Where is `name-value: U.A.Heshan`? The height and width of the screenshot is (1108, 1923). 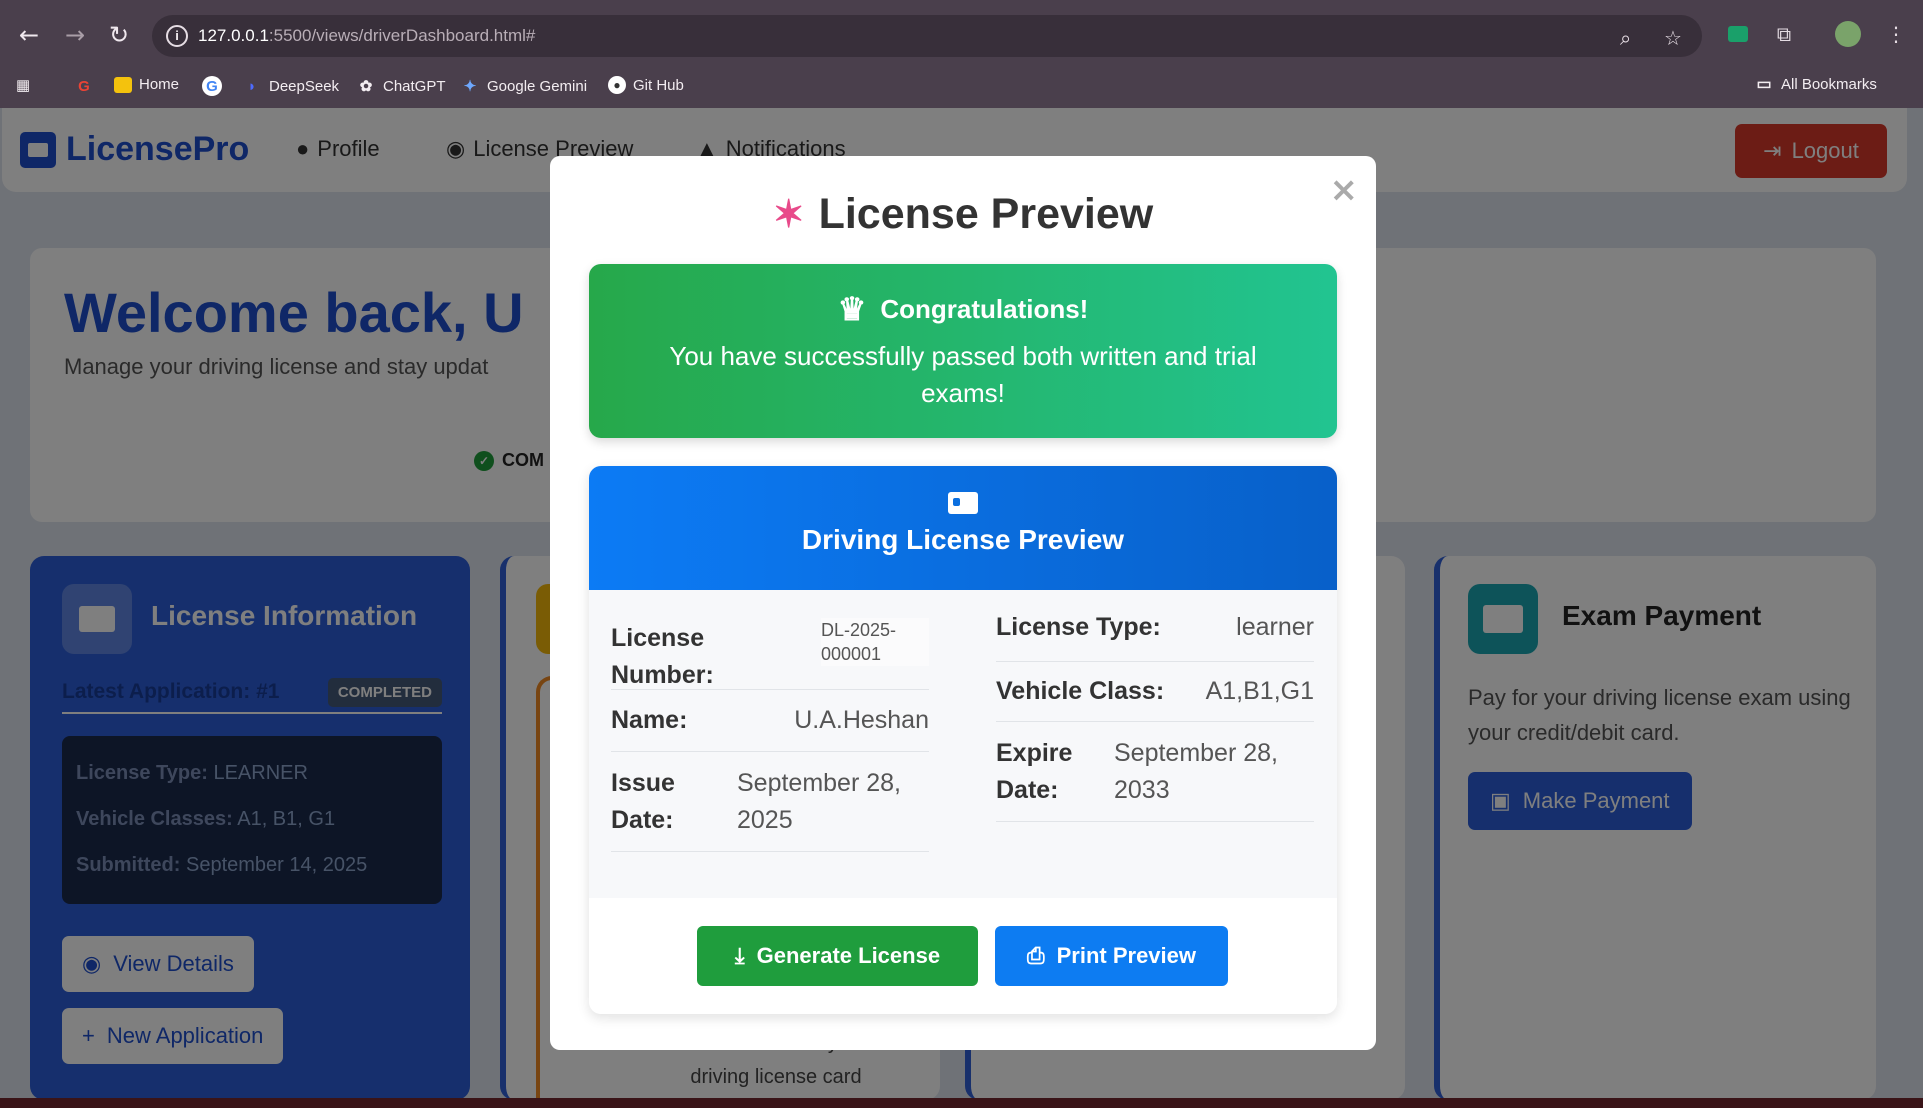 name-value: U.A.Heshan is located at coordinates (861, 720).